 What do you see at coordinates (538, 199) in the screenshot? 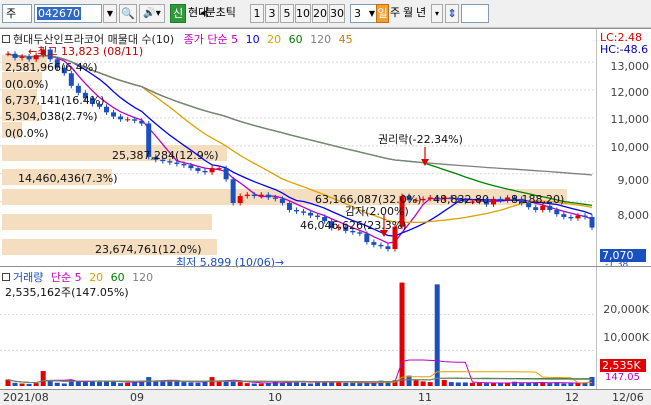
I see `volume-profile-label: 8,188,20)` at bounding box center [538, 199].